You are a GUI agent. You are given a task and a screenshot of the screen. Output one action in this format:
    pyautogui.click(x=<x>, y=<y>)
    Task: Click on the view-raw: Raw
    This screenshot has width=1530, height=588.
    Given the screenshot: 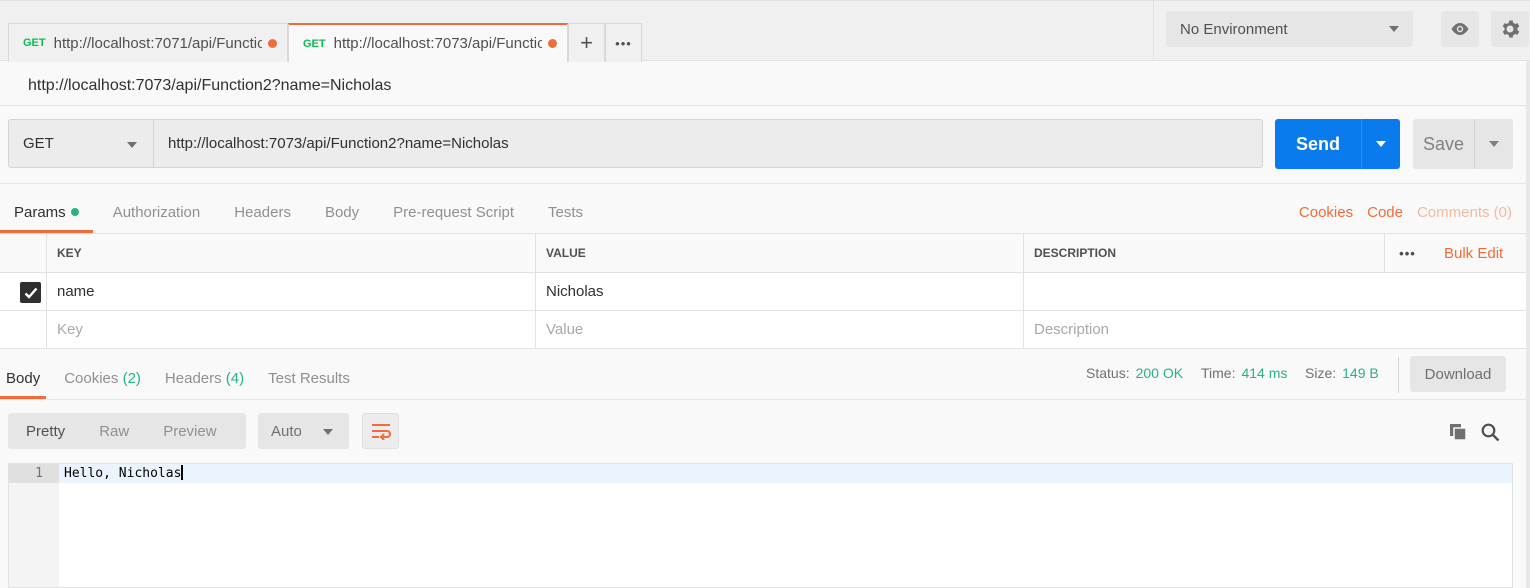 What is the action you would take?
    pyautogui.click(x=114, y=431)
    